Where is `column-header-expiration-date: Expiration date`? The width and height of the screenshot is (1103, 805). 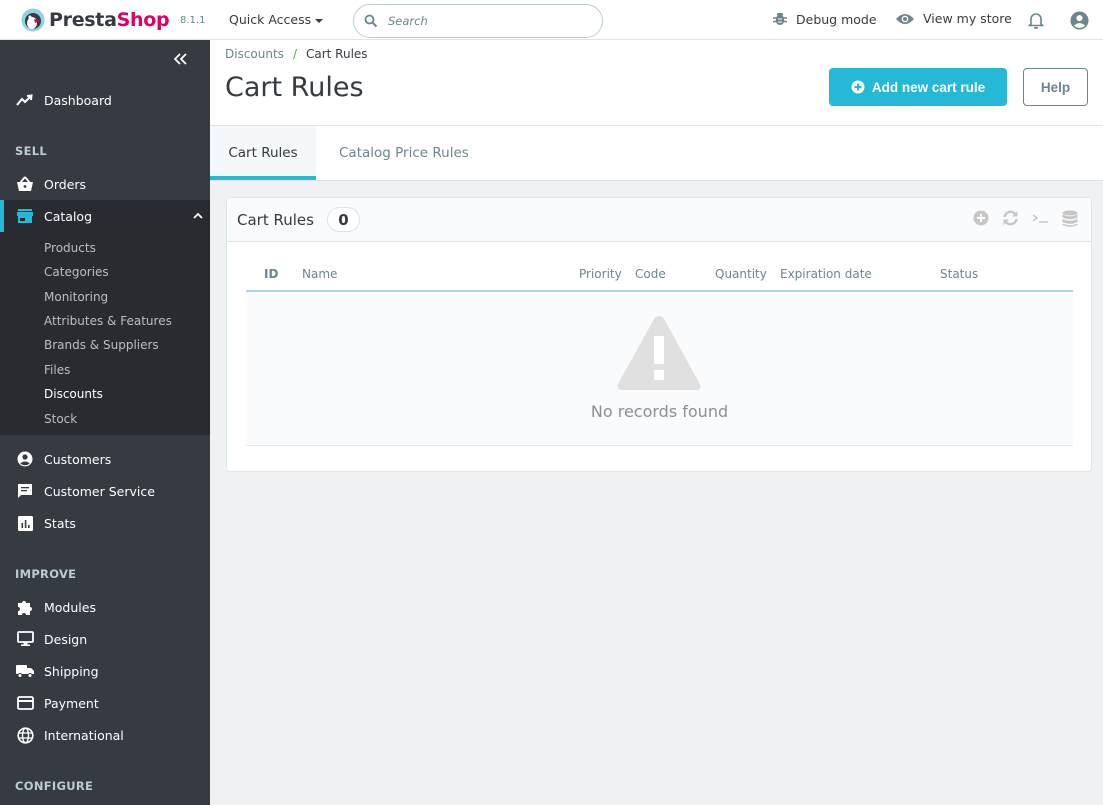 column-header-expiration-date: Expiration date is located at coordinates (826, 274).